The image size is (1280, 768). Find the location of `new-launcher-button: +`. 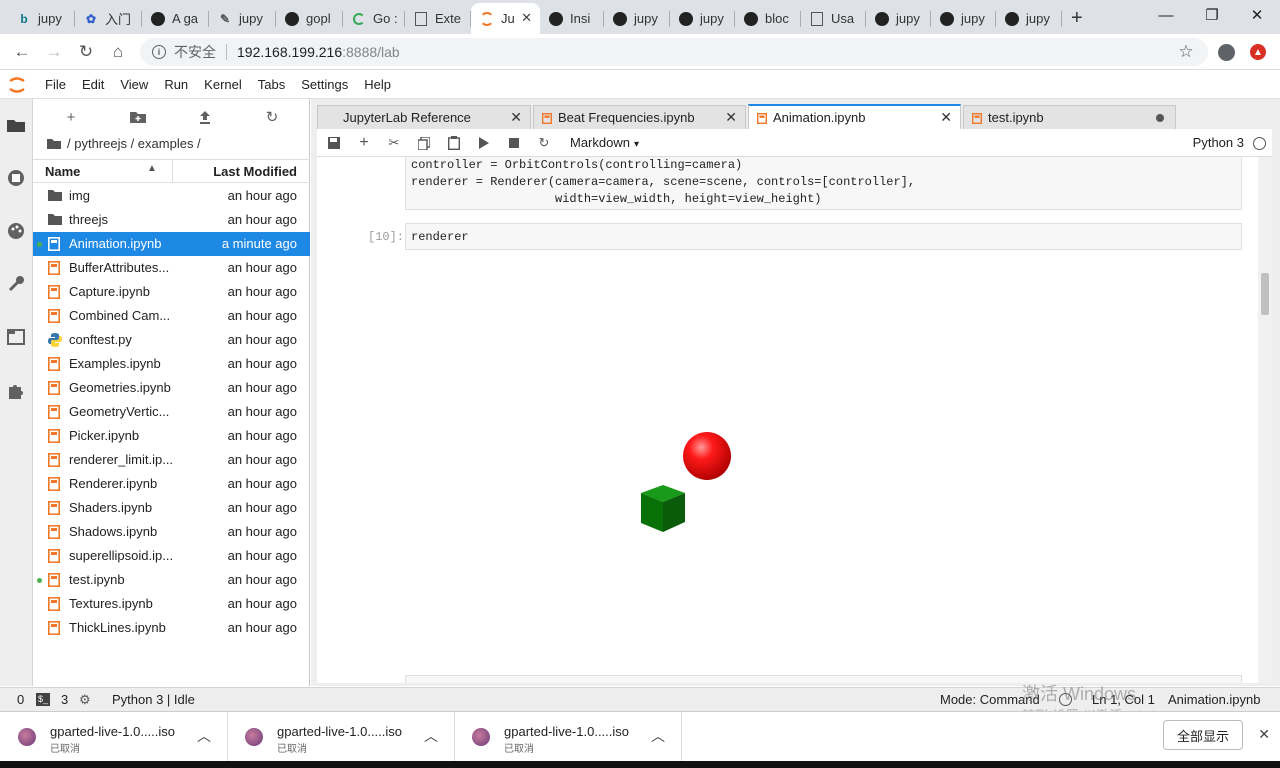

new-launcher-button: + is located at coordinates (71, 117).